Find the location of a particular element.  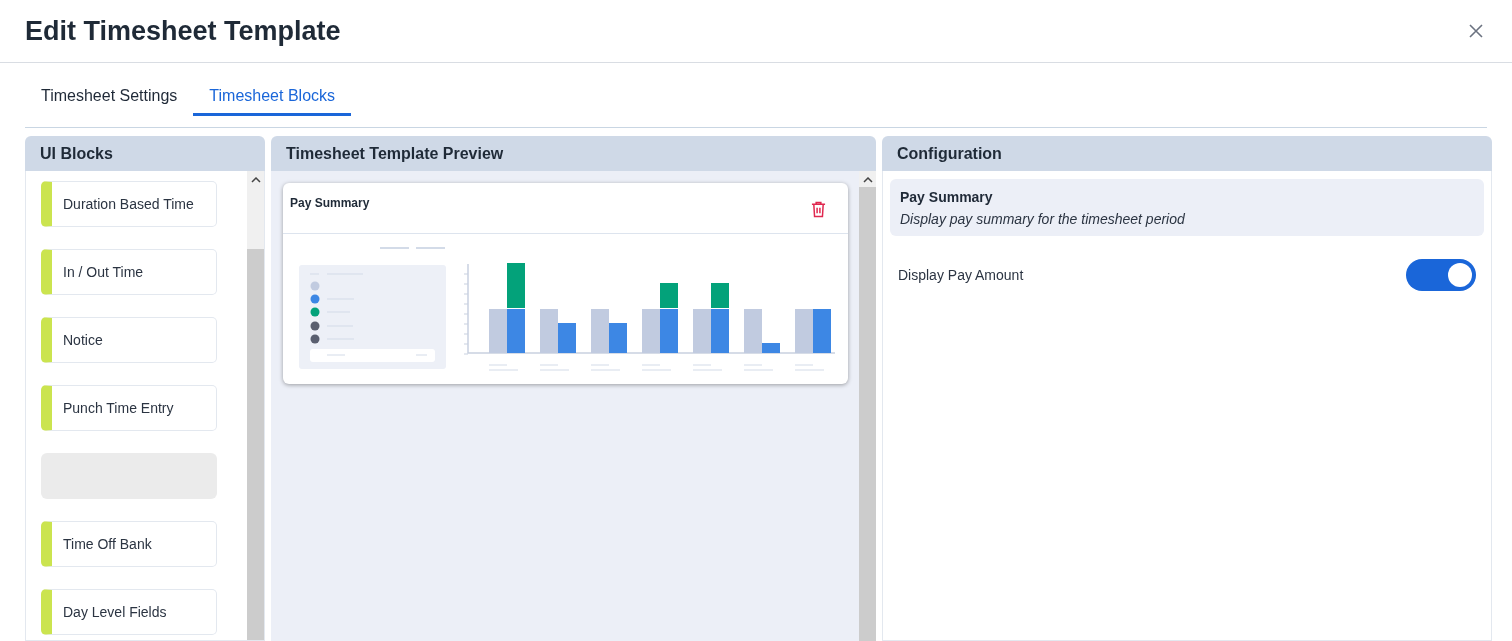

ui-block-item: Duration Based Time is located at coordinates (129, 204).